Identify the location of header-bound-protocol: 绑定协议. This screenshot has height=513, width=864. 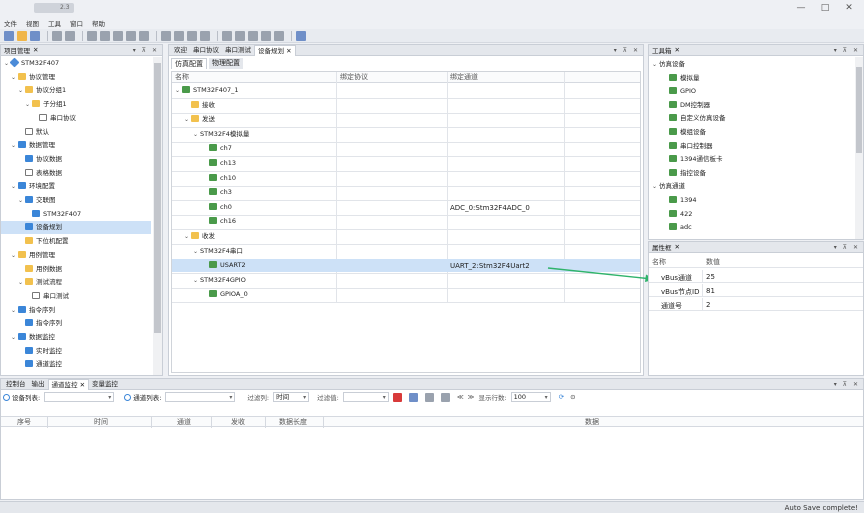
(354, 77).